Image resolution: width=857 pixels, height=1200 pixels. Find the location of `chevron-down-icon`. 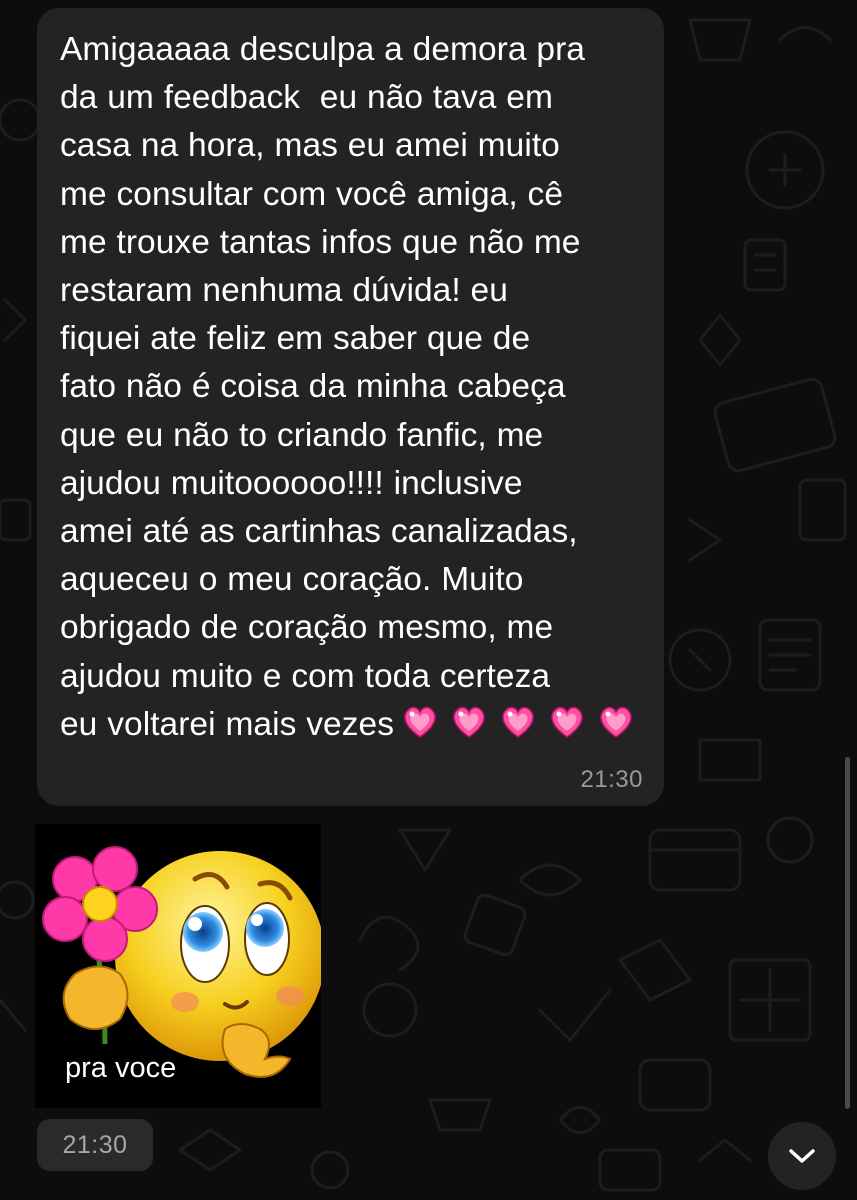

chevron-down-icon is located at coordinates (802, 1156).